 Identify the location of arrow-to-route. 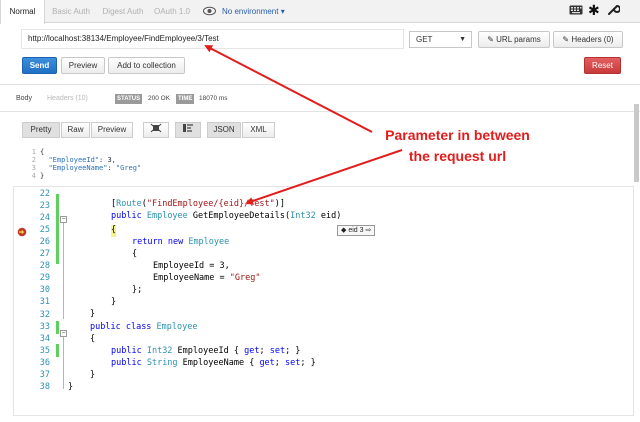
(324, 177).